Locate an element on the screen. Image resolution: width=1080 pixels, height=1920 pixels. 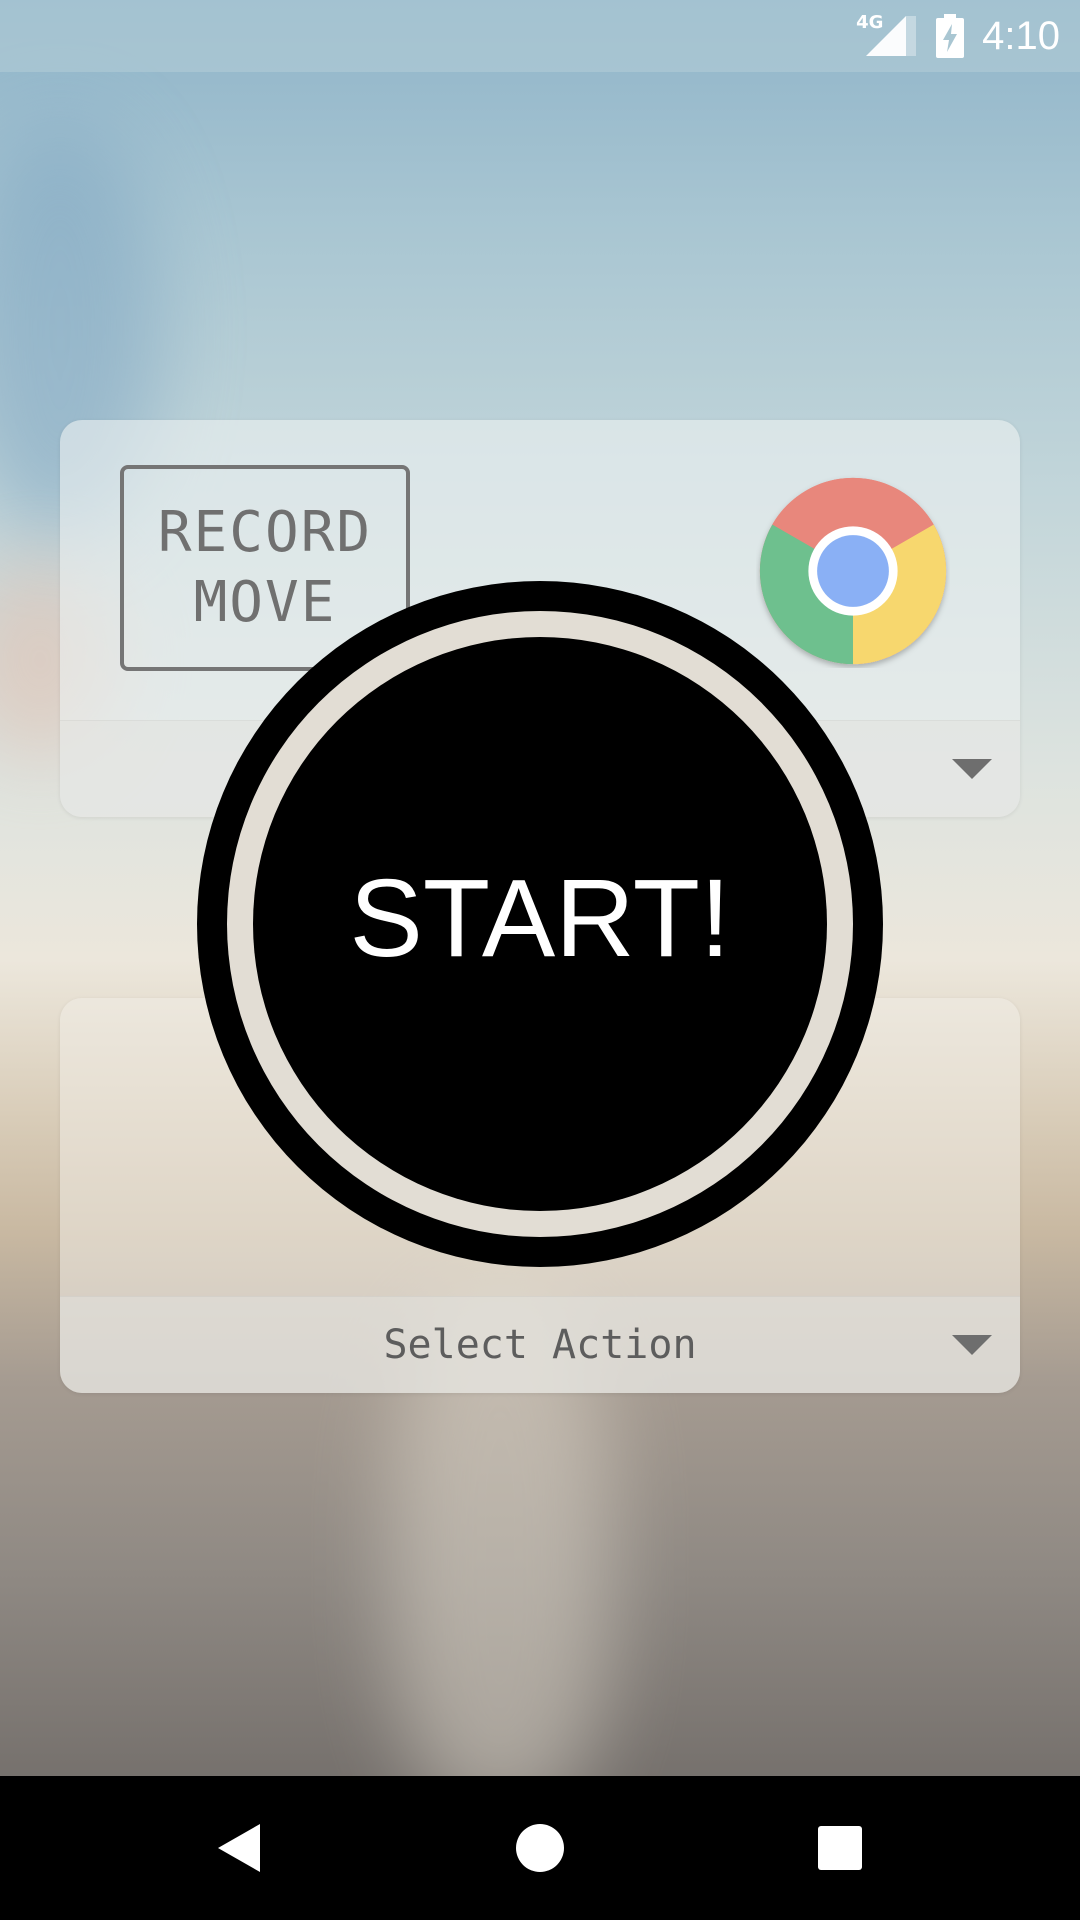
network-type: 4G is located at coordinates (870, 22).